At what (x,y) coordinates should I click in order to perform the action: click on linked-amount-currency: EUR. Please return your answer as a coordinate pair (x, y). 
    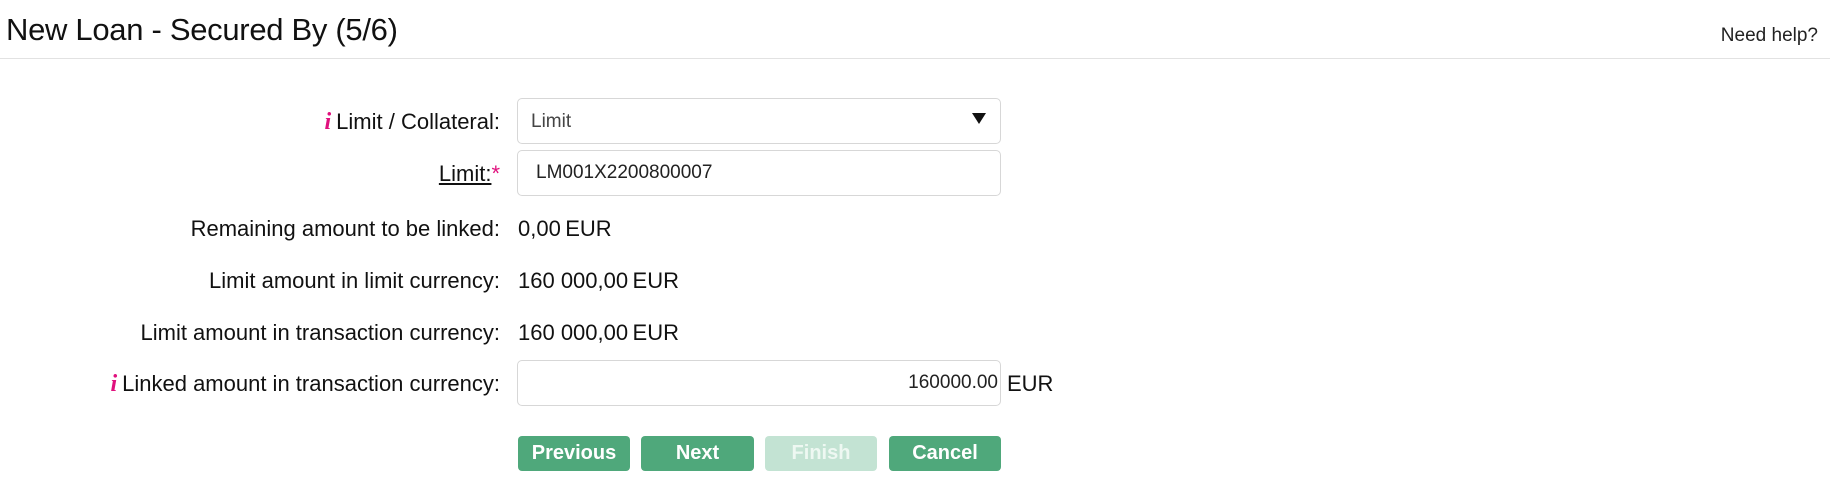
    Looking at the image, I should click on (1030, 383).